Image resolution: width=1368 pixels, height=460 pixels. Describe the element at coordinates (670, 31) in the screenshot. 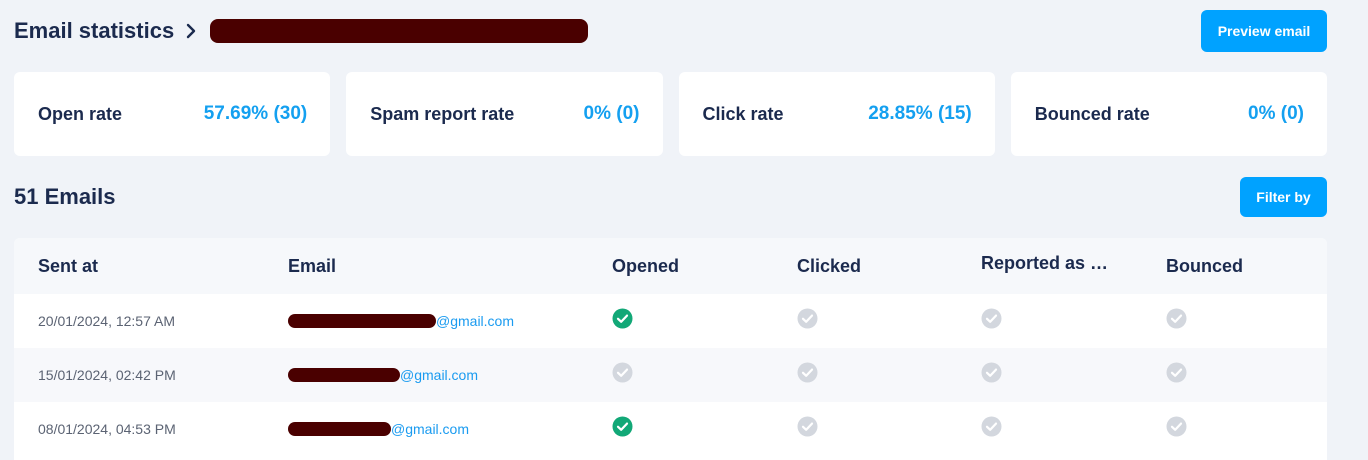

I see `page-header: Email statistics` at that location.